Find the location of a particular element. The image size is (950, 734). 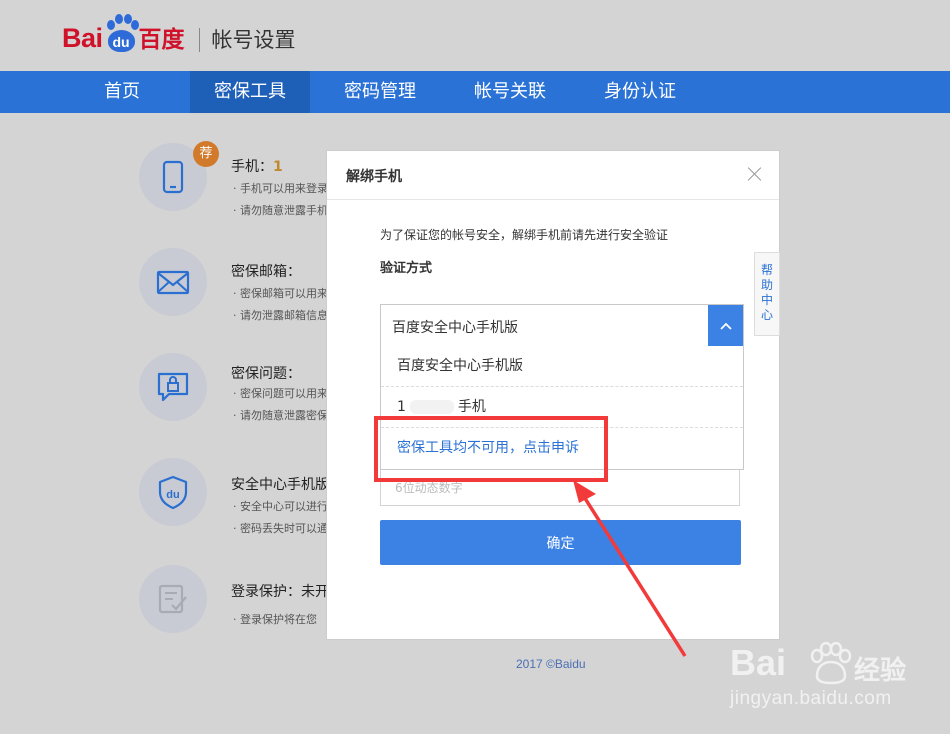

help-char: 心 is located at coordinates (766, 315).